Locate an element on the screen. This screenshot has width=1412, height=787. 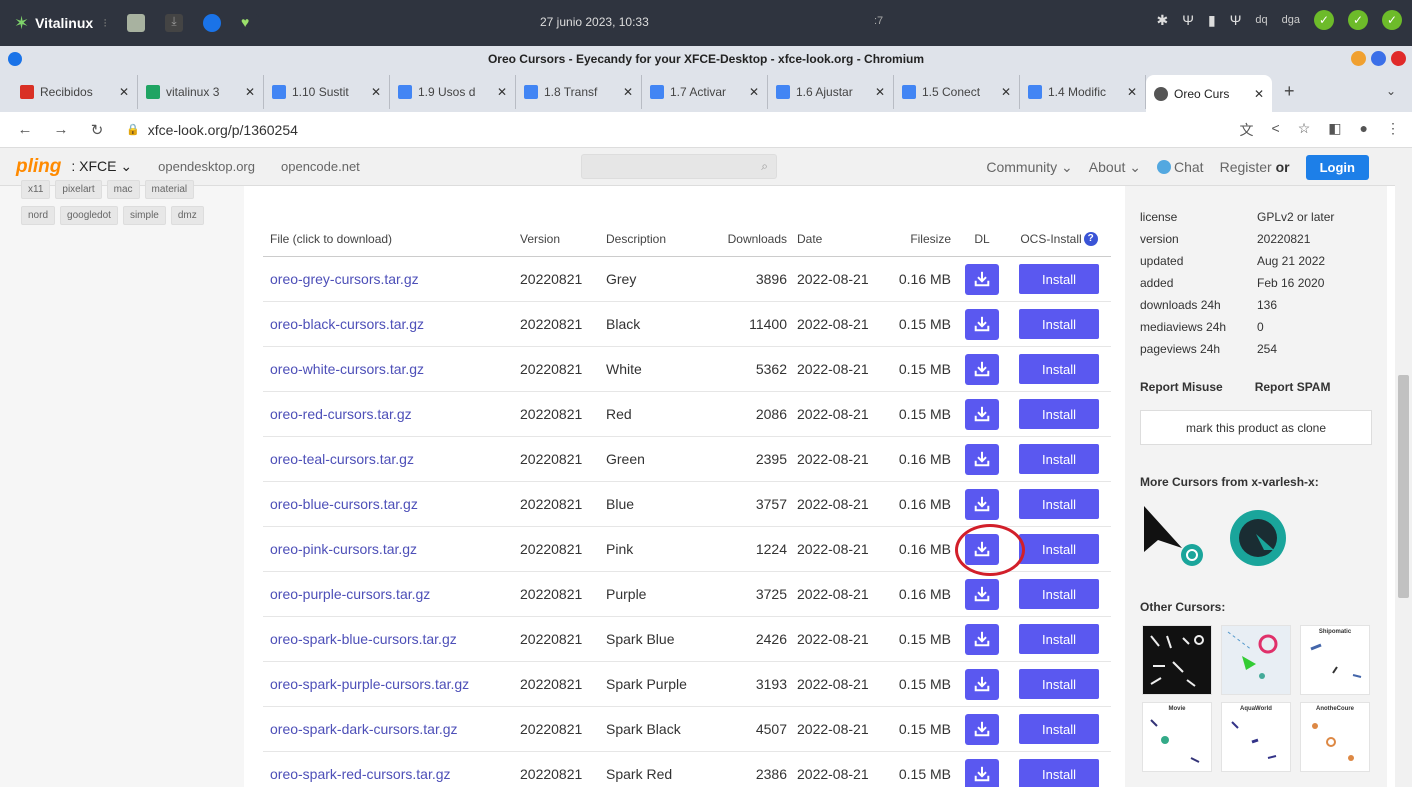
about-dropdown: About ⌄ is located at coordinates (1115, 167).